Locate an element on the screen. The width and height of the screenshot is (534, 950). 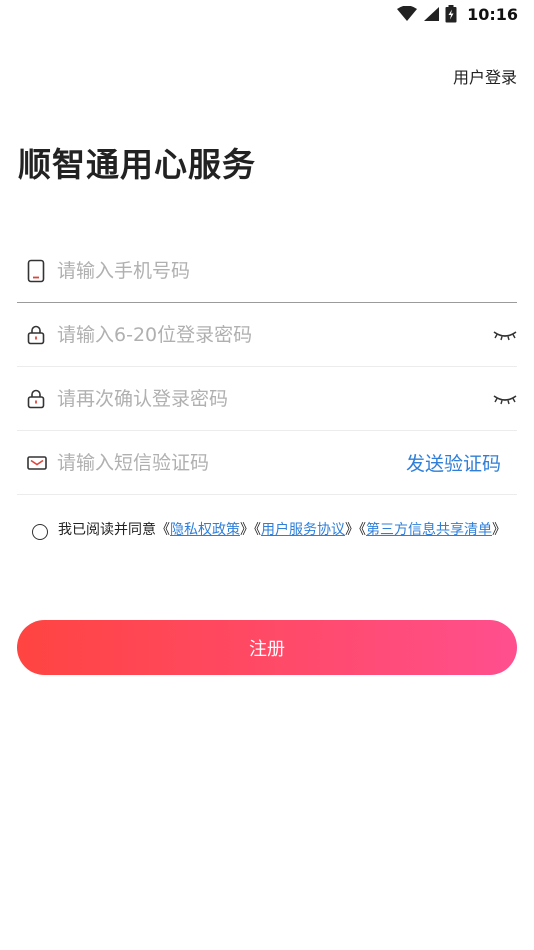
agree-radio is located at coordinates (40, 532).